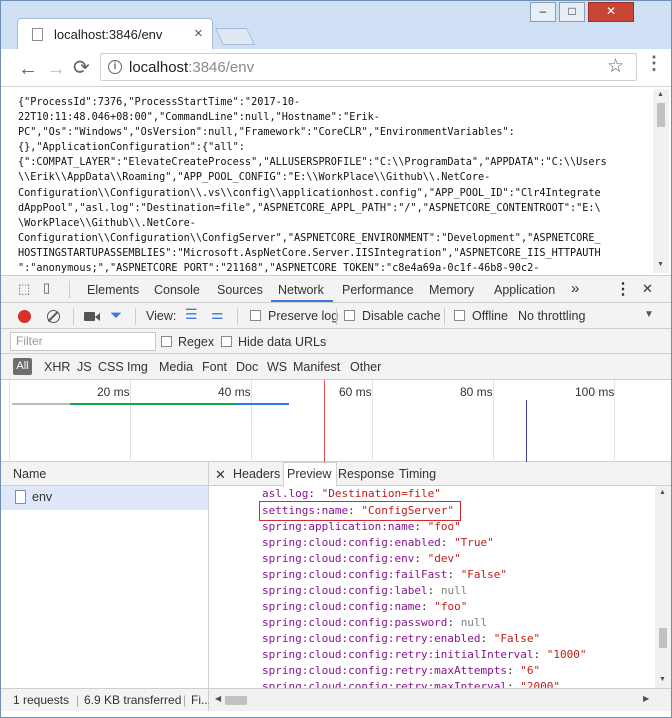 This screenshot has width=672, height=718. What do you see at coordinates (137, 367) in the screenshot?
I see `filter-img: Img` at bounding box center [137, 367].